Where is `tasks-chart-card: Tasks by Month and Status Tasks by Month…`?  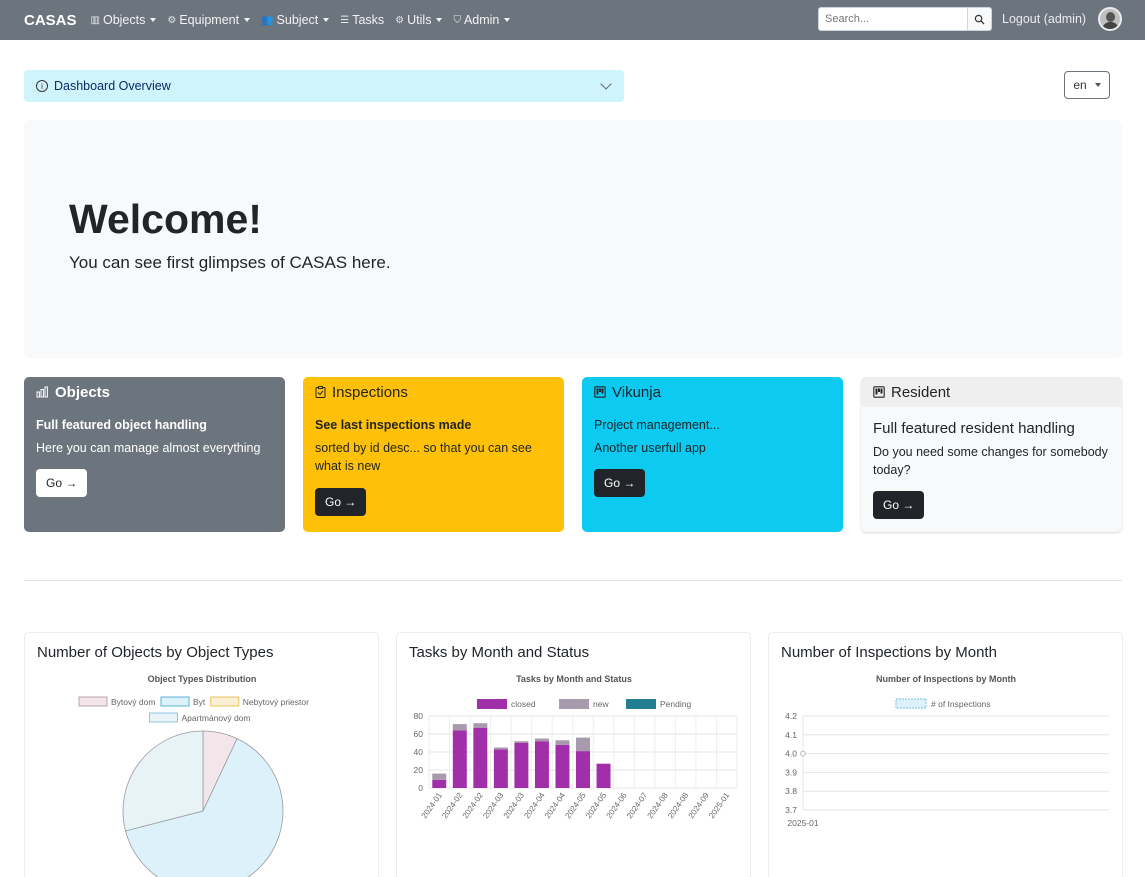
tasks-chart-card: Tasks by Month and Status Tasks by Month… is located at coordinates (573, 754).